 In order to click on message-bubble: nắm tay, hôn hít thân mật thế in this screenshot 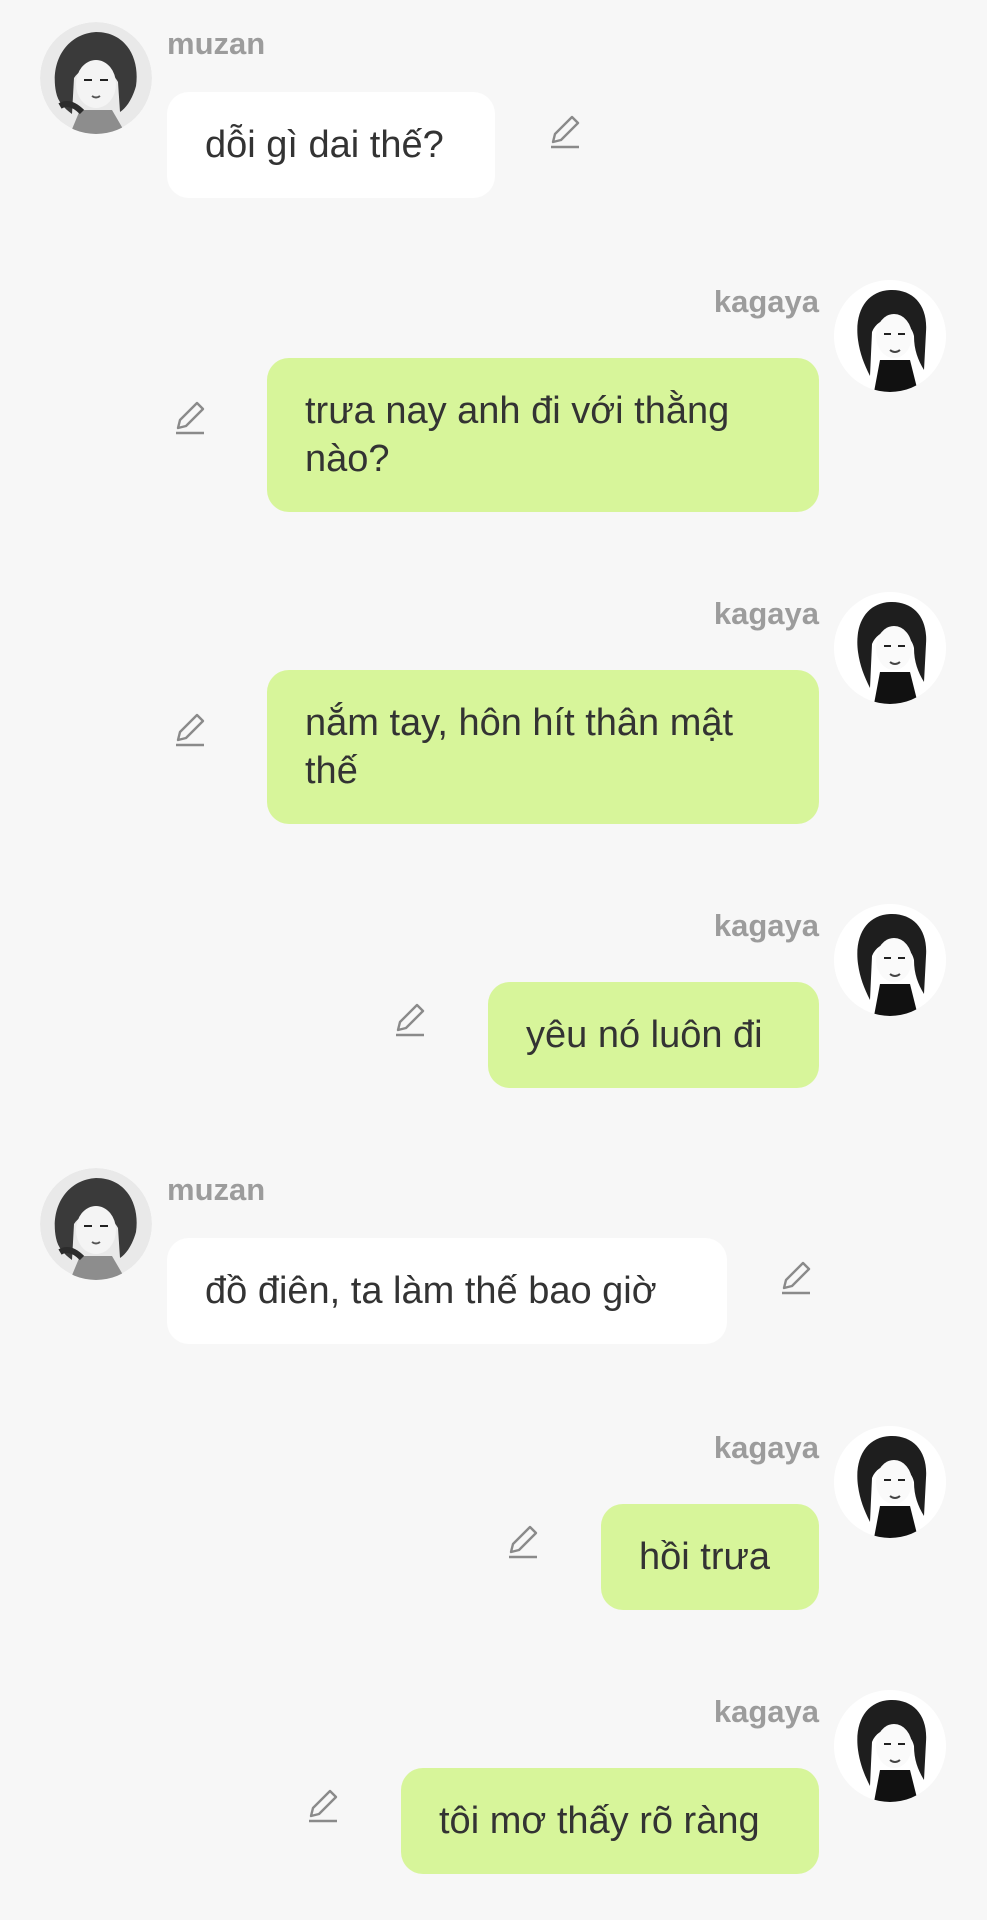, I will do `click(543, 747)`.